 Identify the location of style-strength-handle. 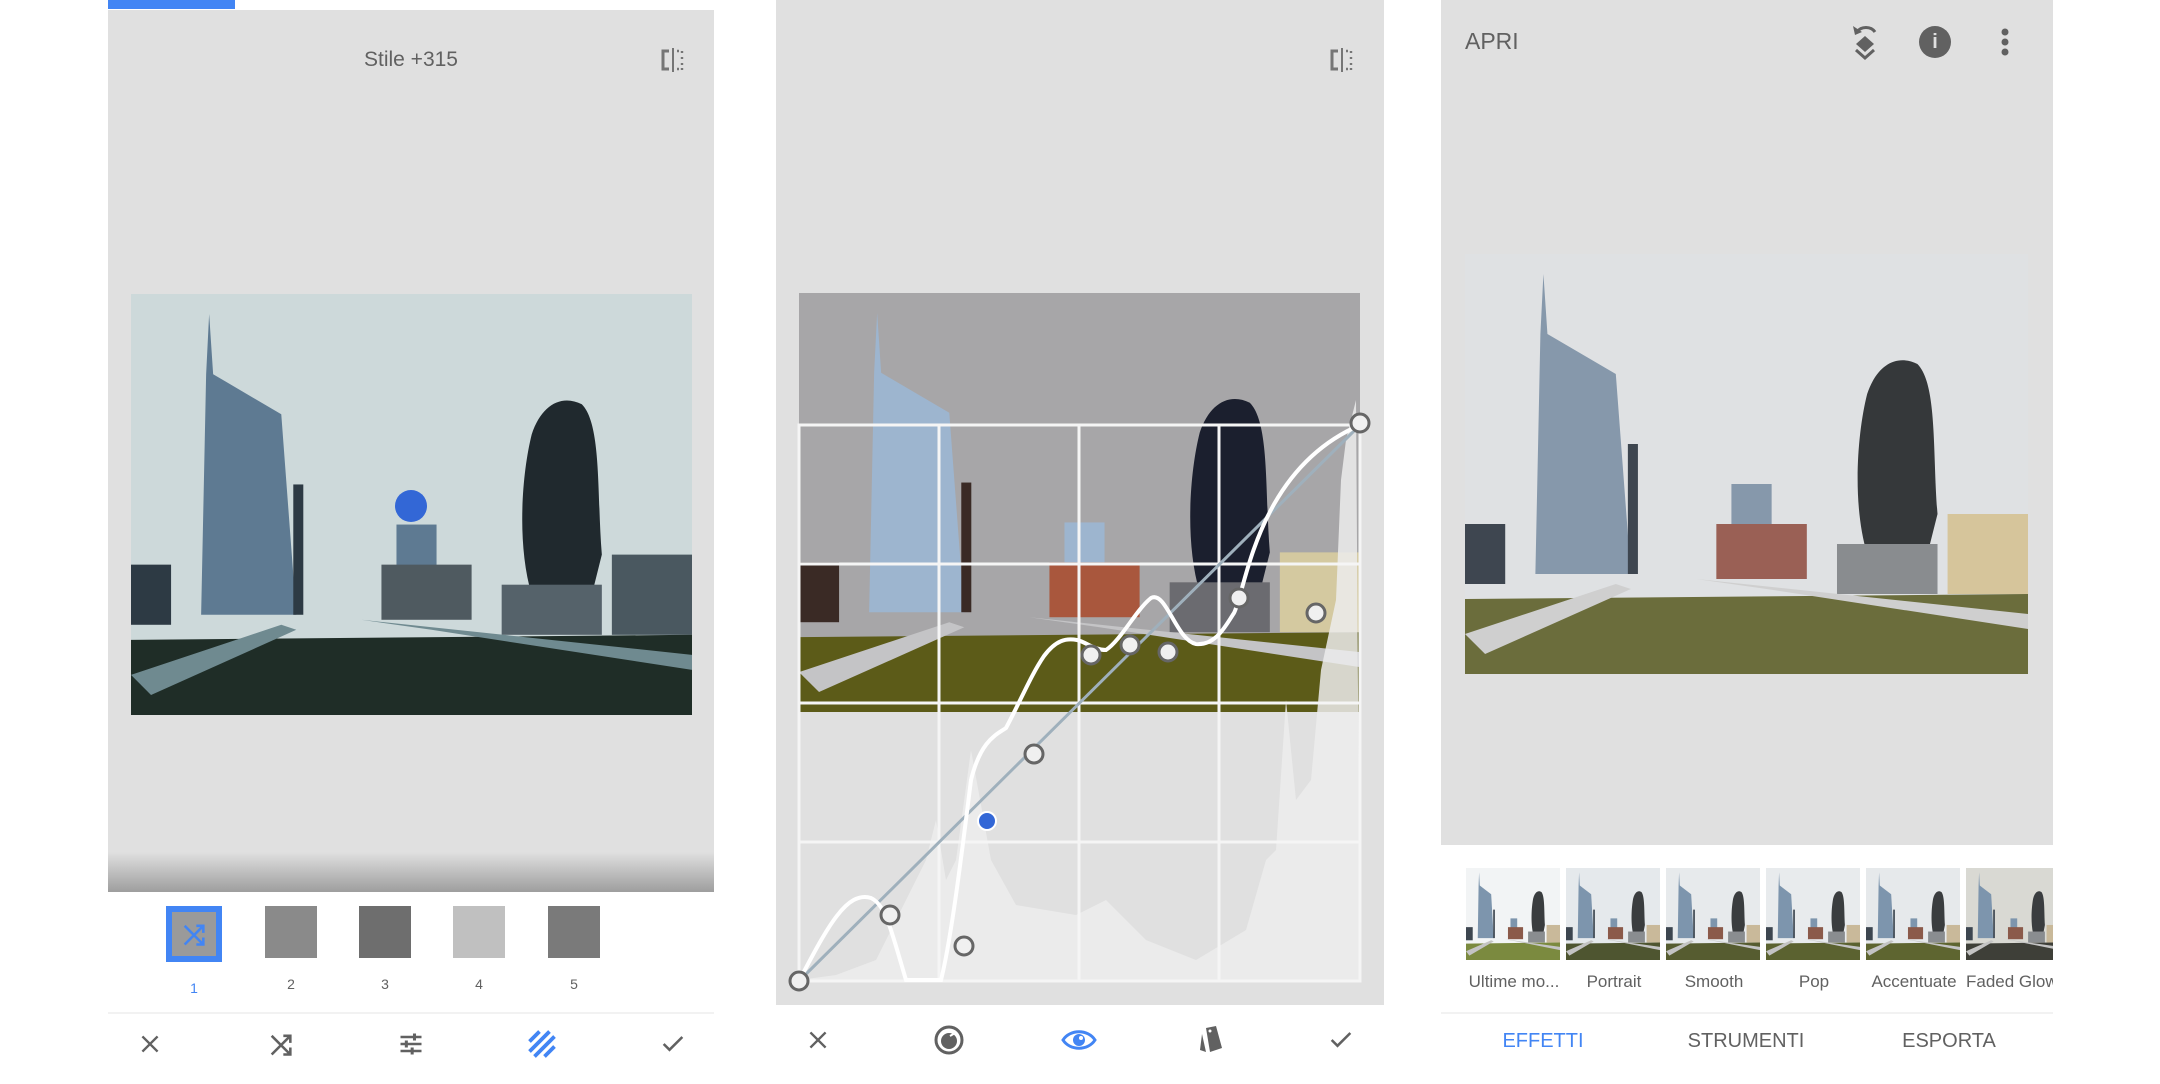
(411, 506).